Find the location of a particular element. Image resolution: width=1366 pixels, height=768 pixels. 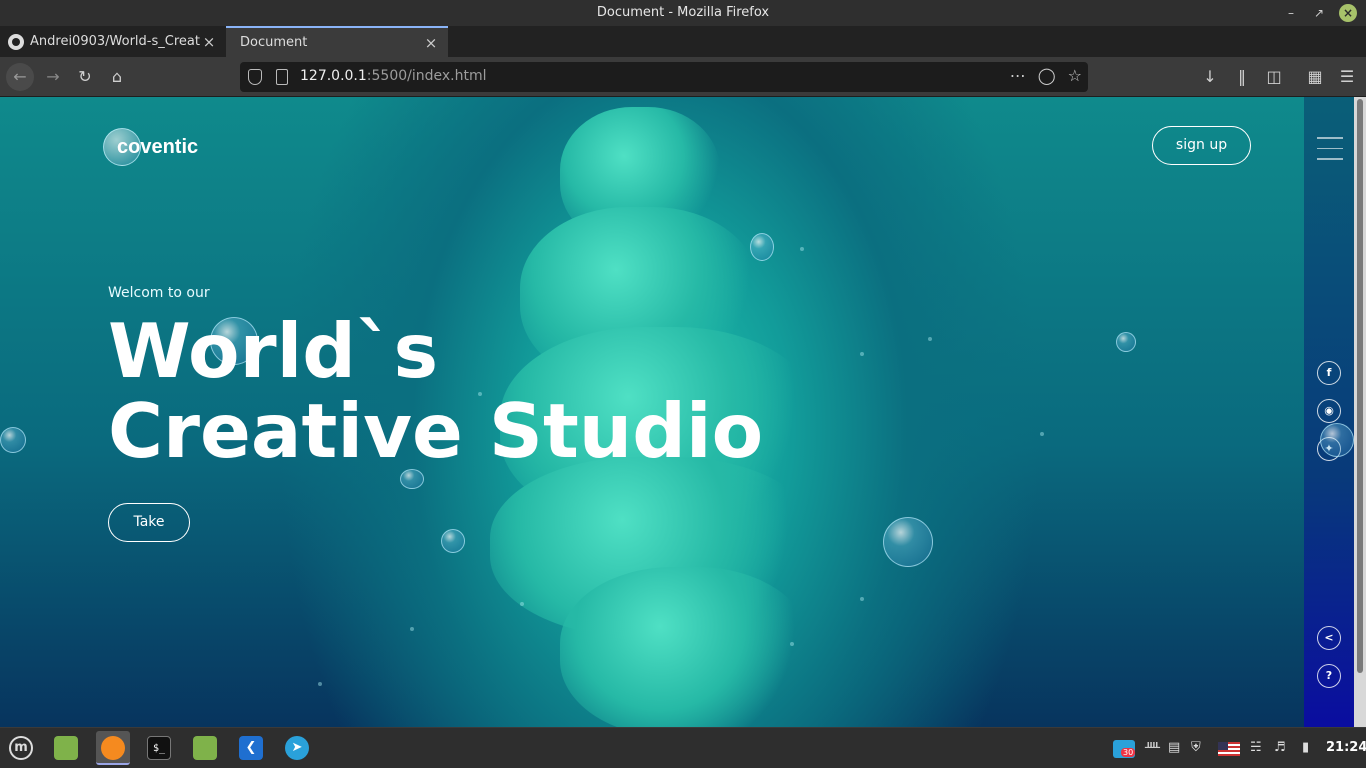

window-title: Document - Mozilla Firefox is located at coordinates (683, 12).